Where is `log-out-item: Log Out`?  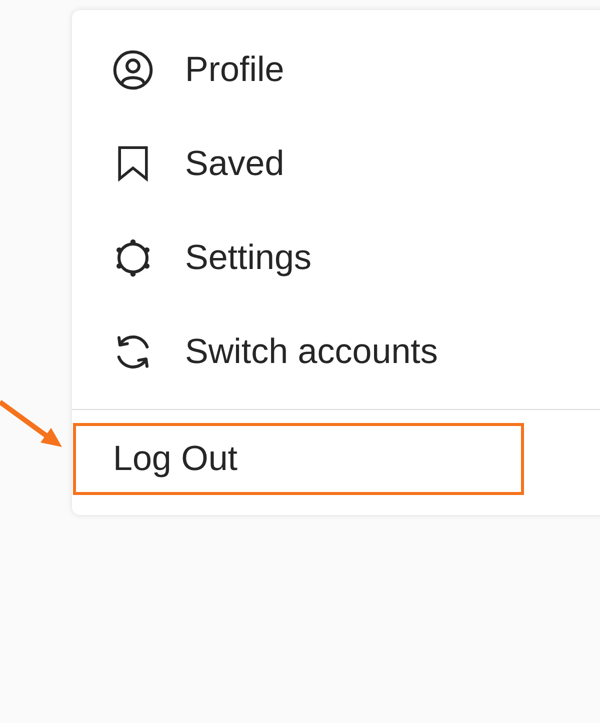 log-out-item: Log Out is located at coordinates (298, 459).